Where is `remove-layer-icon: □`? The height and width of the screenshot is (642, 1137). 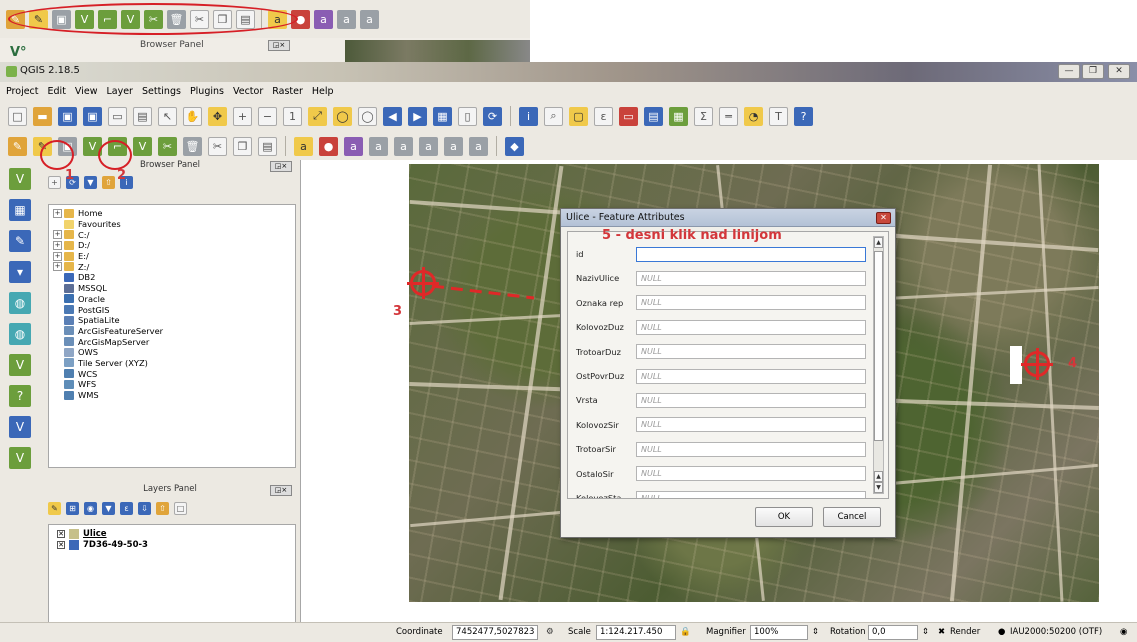 remove-layer-icon: □ is located at coordinates (180, 508).